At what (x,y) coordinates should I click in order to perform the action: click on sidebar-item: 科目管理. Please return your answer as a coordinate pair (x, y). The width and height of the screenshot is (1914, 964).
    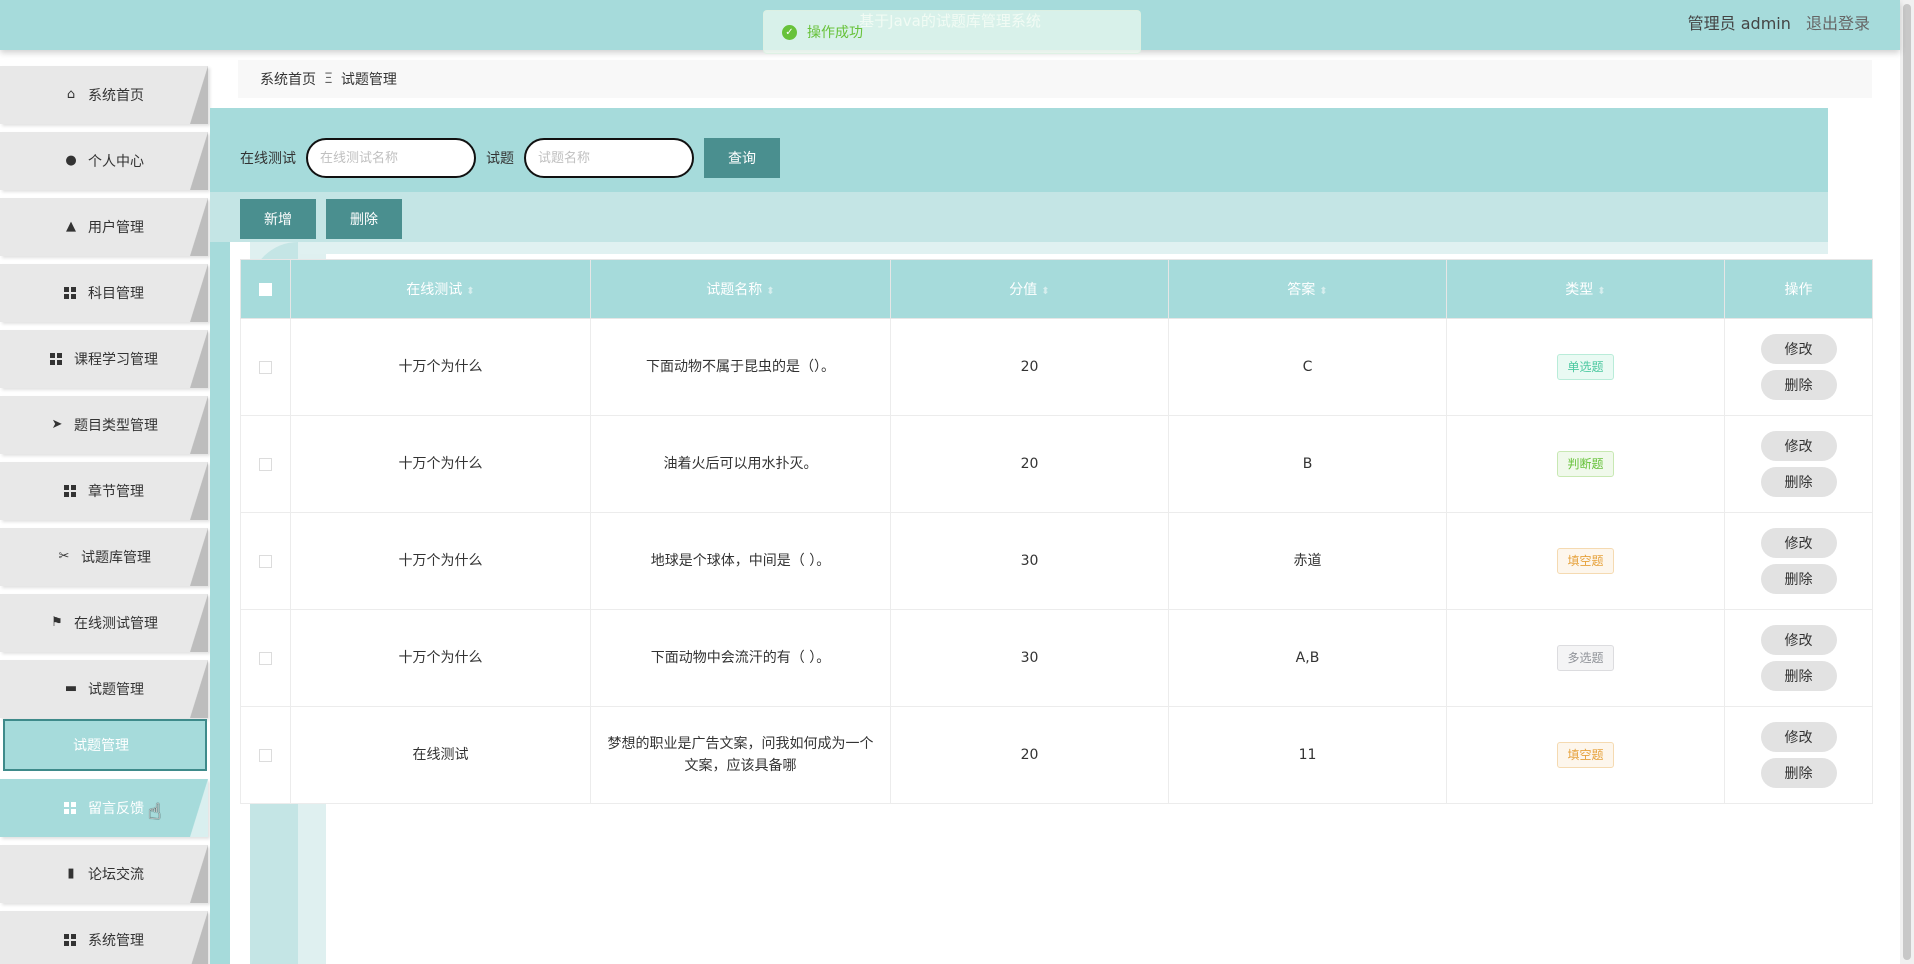
    Looking at the image, I should click on (104, 293).